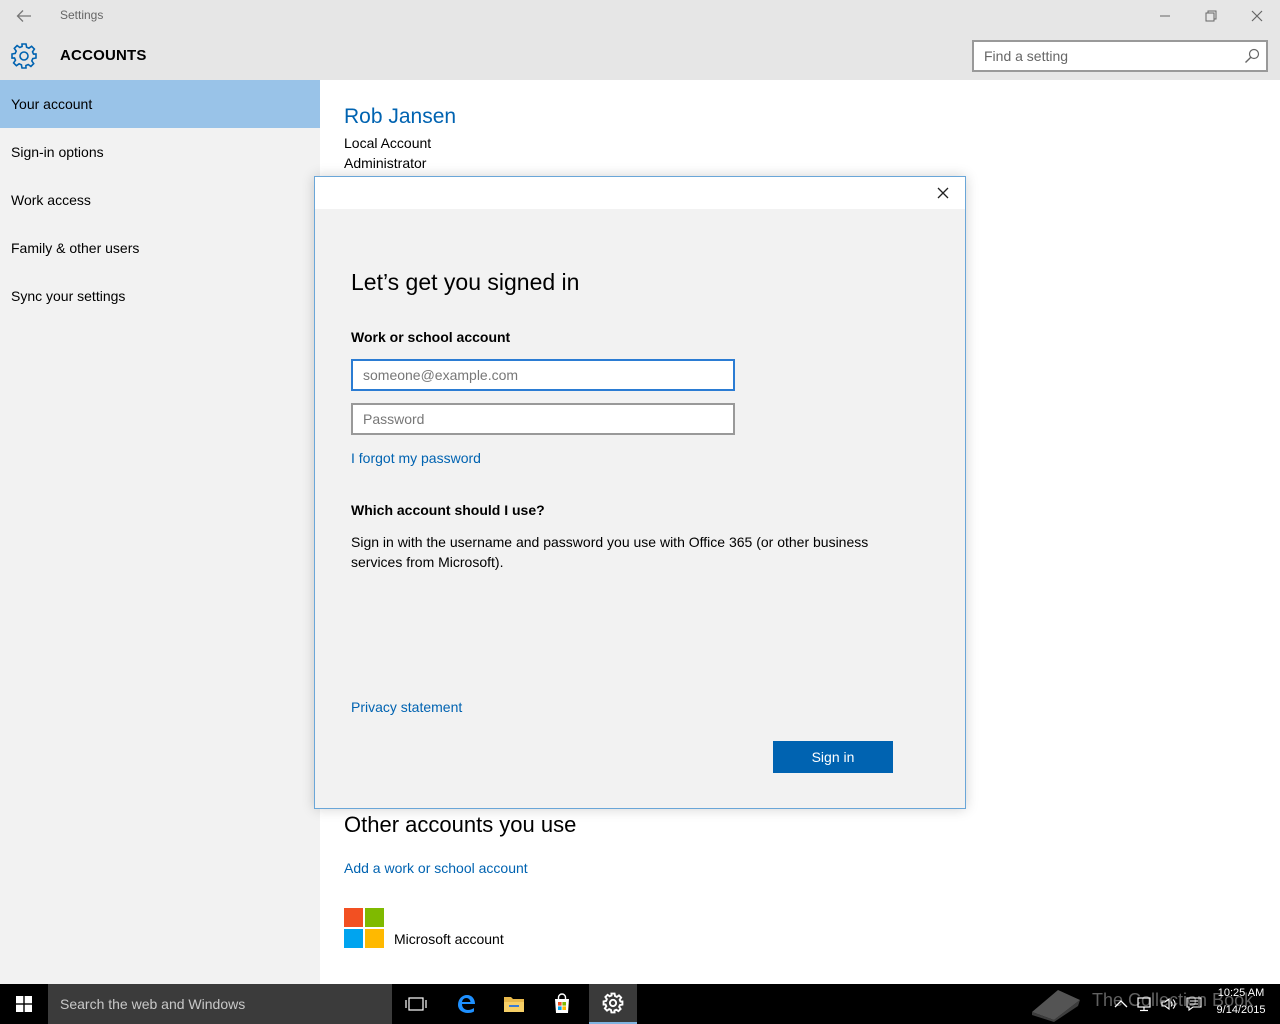 This screenshot has height=1024, width=1280. I want to click on search-input, so click(1104, 56).